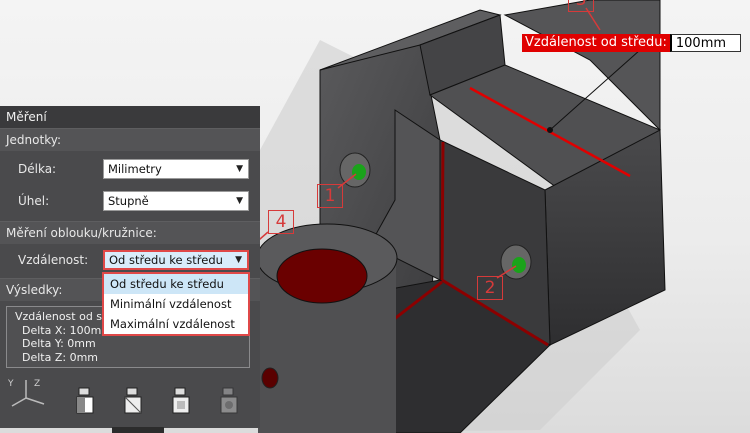  Describe the element at coordinates (229, 401) in the screenshot. I see `measure-d-icon` at that location.